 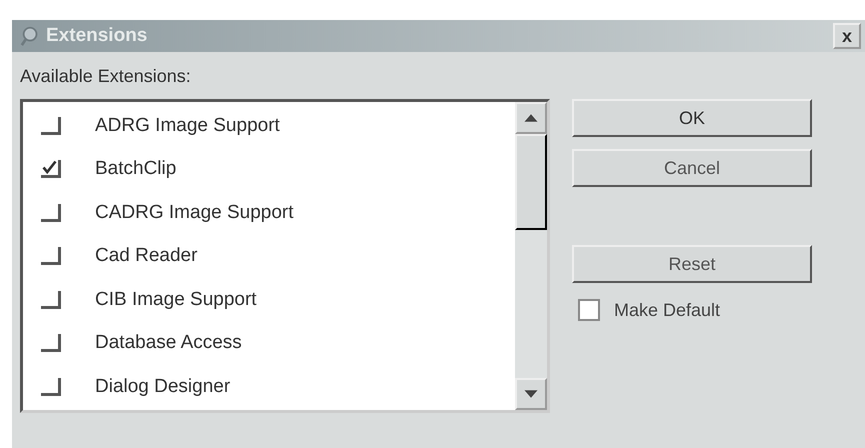 What do you see at coordinates (135, 169) in the screenshot?
I see `extension-name: BatchClip` at bounding box center [135, 169].